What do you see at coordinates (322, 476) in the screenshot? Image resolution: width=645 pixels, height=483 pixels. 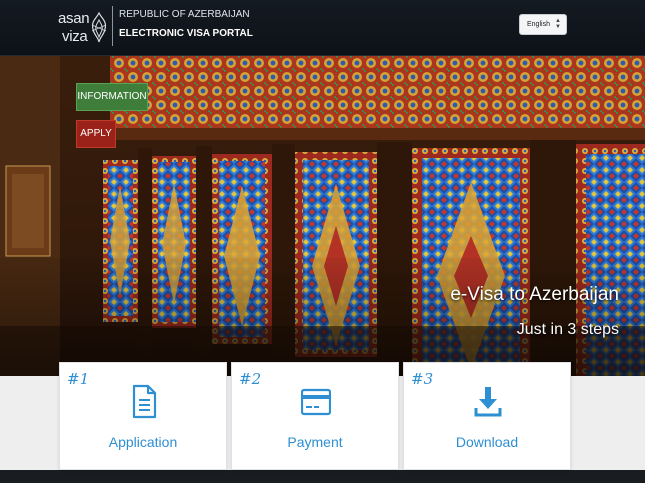 I see `footer-strip` at bounding box center [322, 476].